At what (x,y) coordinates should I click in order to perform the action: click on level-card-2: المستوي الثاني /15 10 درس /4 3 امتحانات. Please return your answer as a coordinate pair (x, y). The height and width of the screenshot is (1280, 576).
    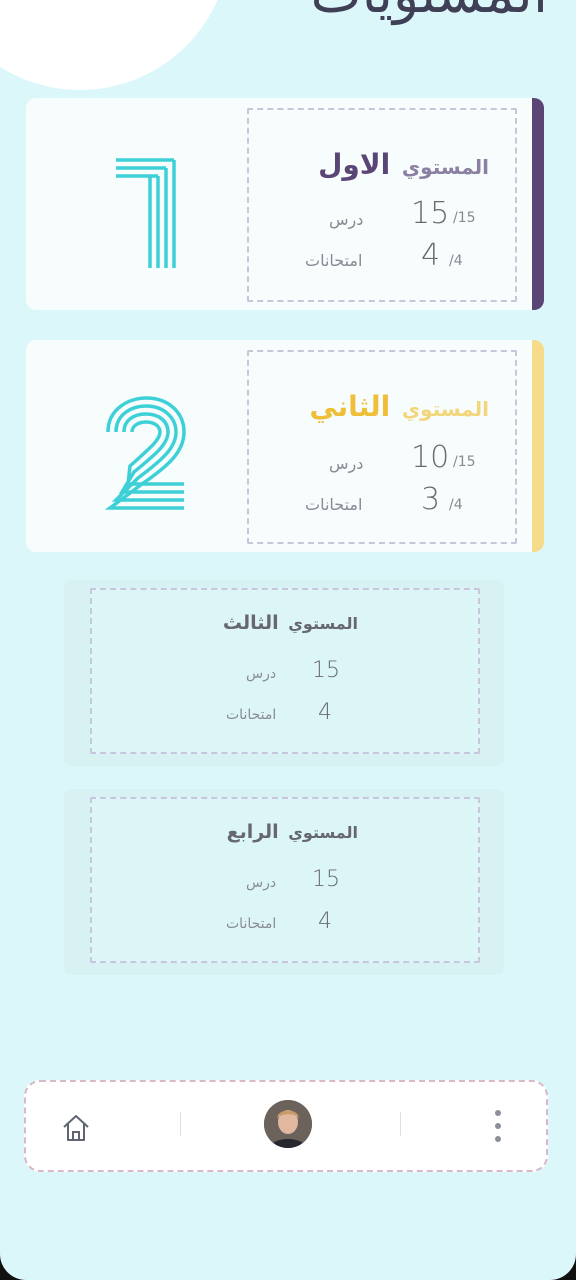
    Looking at the image, I should click on (285, 446).